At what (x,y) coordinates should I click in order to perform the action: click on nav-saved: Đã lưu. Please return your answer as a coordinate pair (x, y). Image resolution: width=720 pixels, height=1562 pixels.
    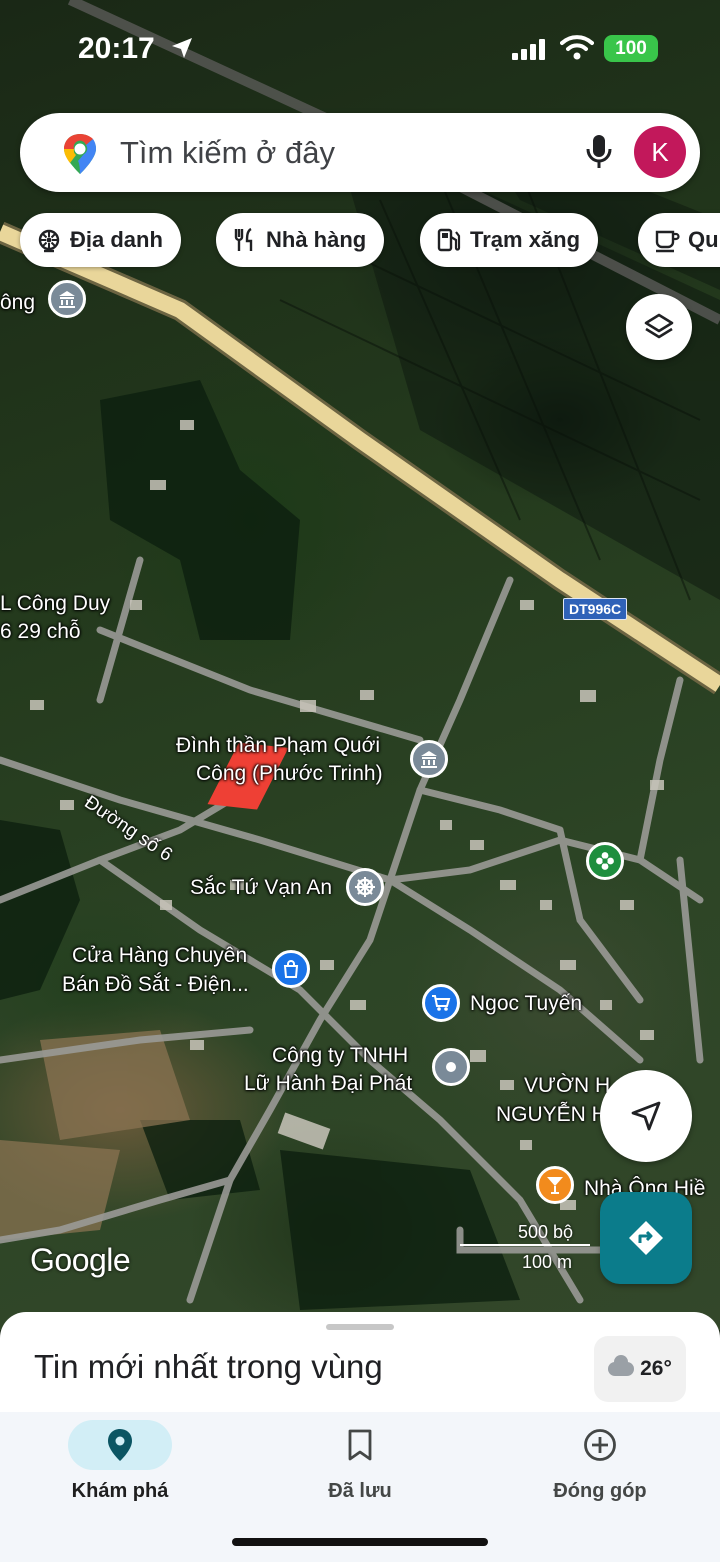
    Looking at the image, I should click on (360, 1467).